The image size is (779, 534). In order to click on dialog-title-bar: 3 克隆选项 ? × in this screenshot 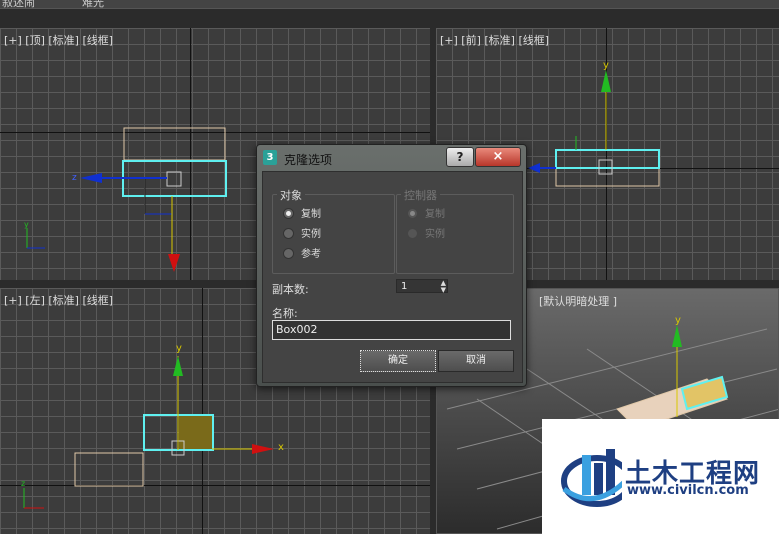, I will do `click(391, 158)`.